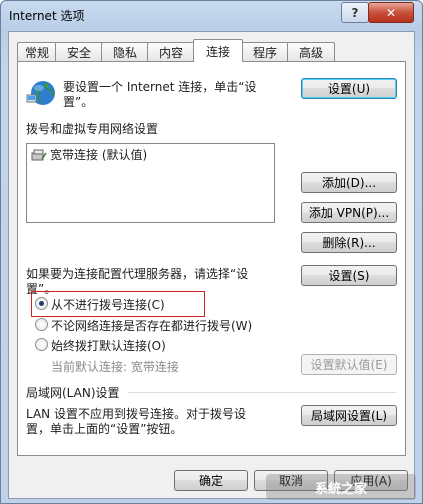  Describe the element at coordinates (41, 344) in the screenshot. I see `radio-always-dial-default` at that location.